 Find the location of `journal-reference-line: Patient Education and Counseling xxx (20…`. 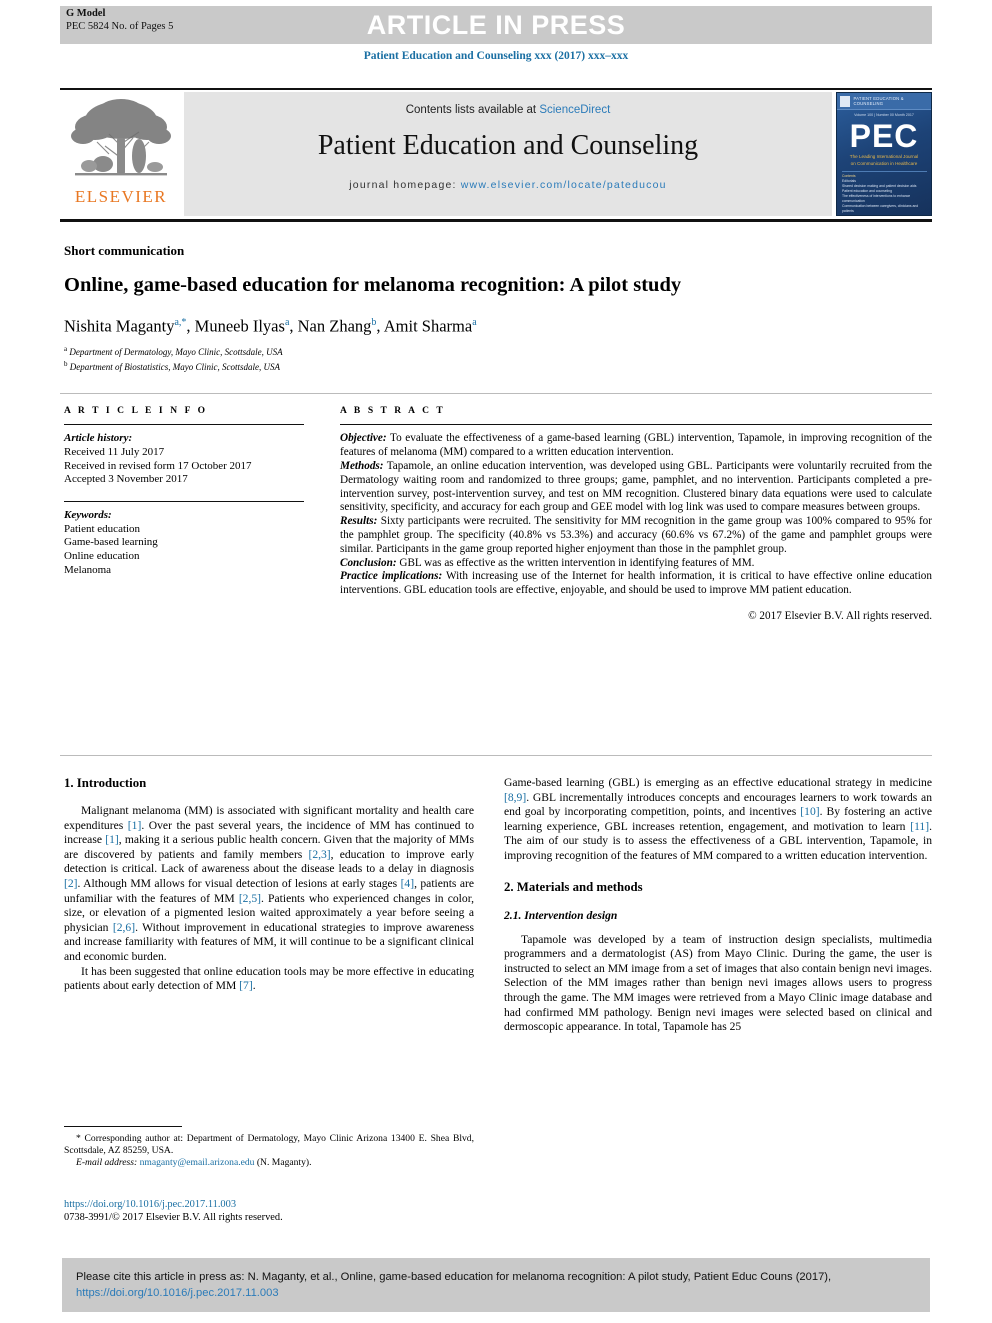

journal-reference-line: Patient Education and Counseling xxx (20… is located at coordinates (496, 56).